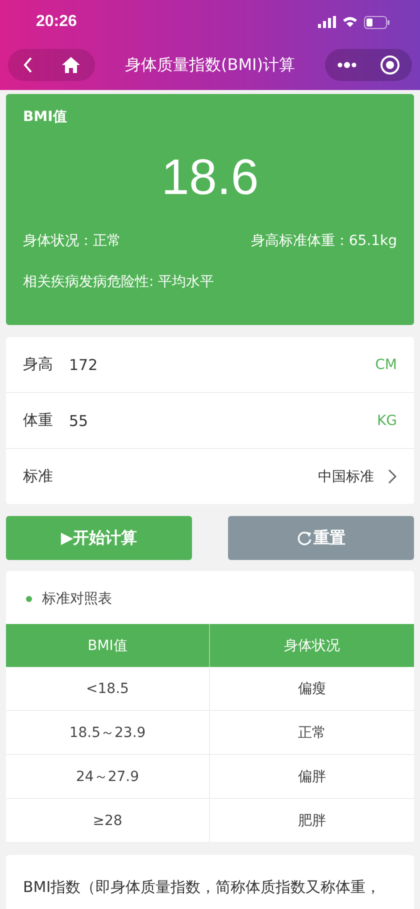  I want to click on page-title: 身体质量指数(BMI)计算, so click(210, 65).